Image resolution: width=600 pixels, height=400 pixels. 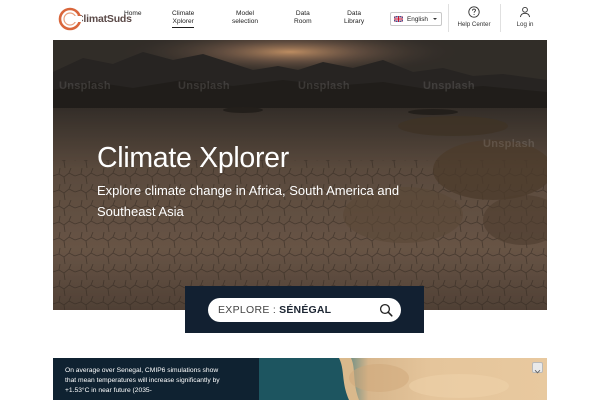 What do you see at coordinates (247, 310) in the screenshot?
I see `explore-prefix: EXPLORE :` at bounding box center [247, 310].